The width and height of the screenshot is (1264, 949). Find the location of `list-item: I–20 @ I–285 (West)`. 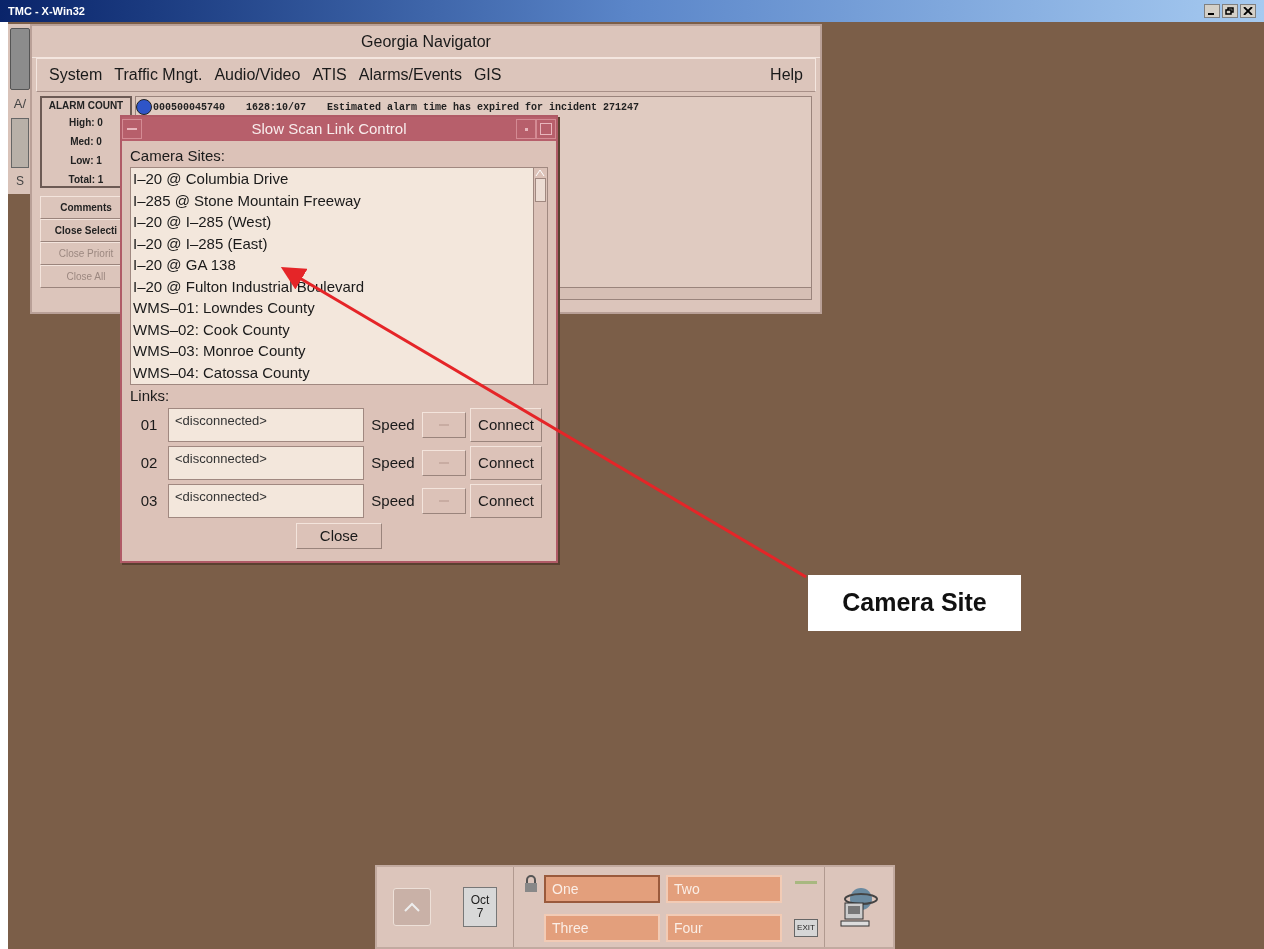

list-item: I–20 @ I–285 (West) is located at coordinates (333, 222).